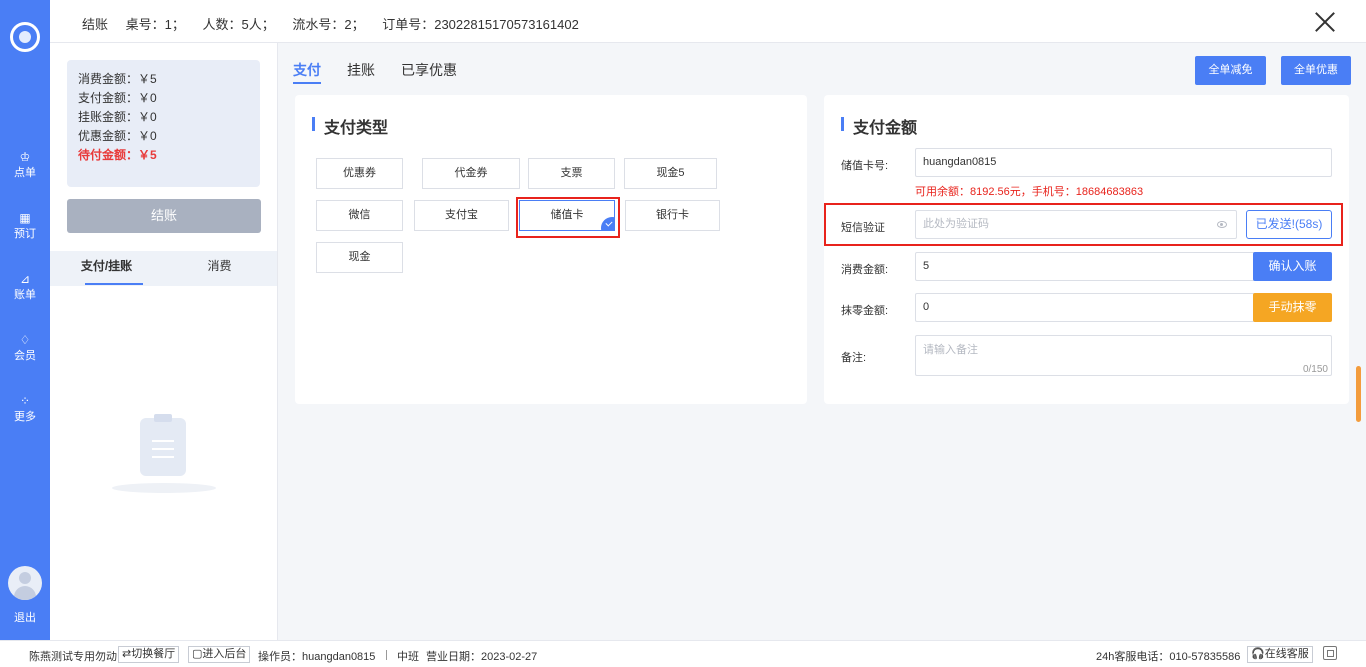 Image resolution: width=1366 pixels, height=667 pixels. Describe the element at coordinates (865, 270) in the screenshot. I see `consume-amount-label: 消费金额:` at that location.